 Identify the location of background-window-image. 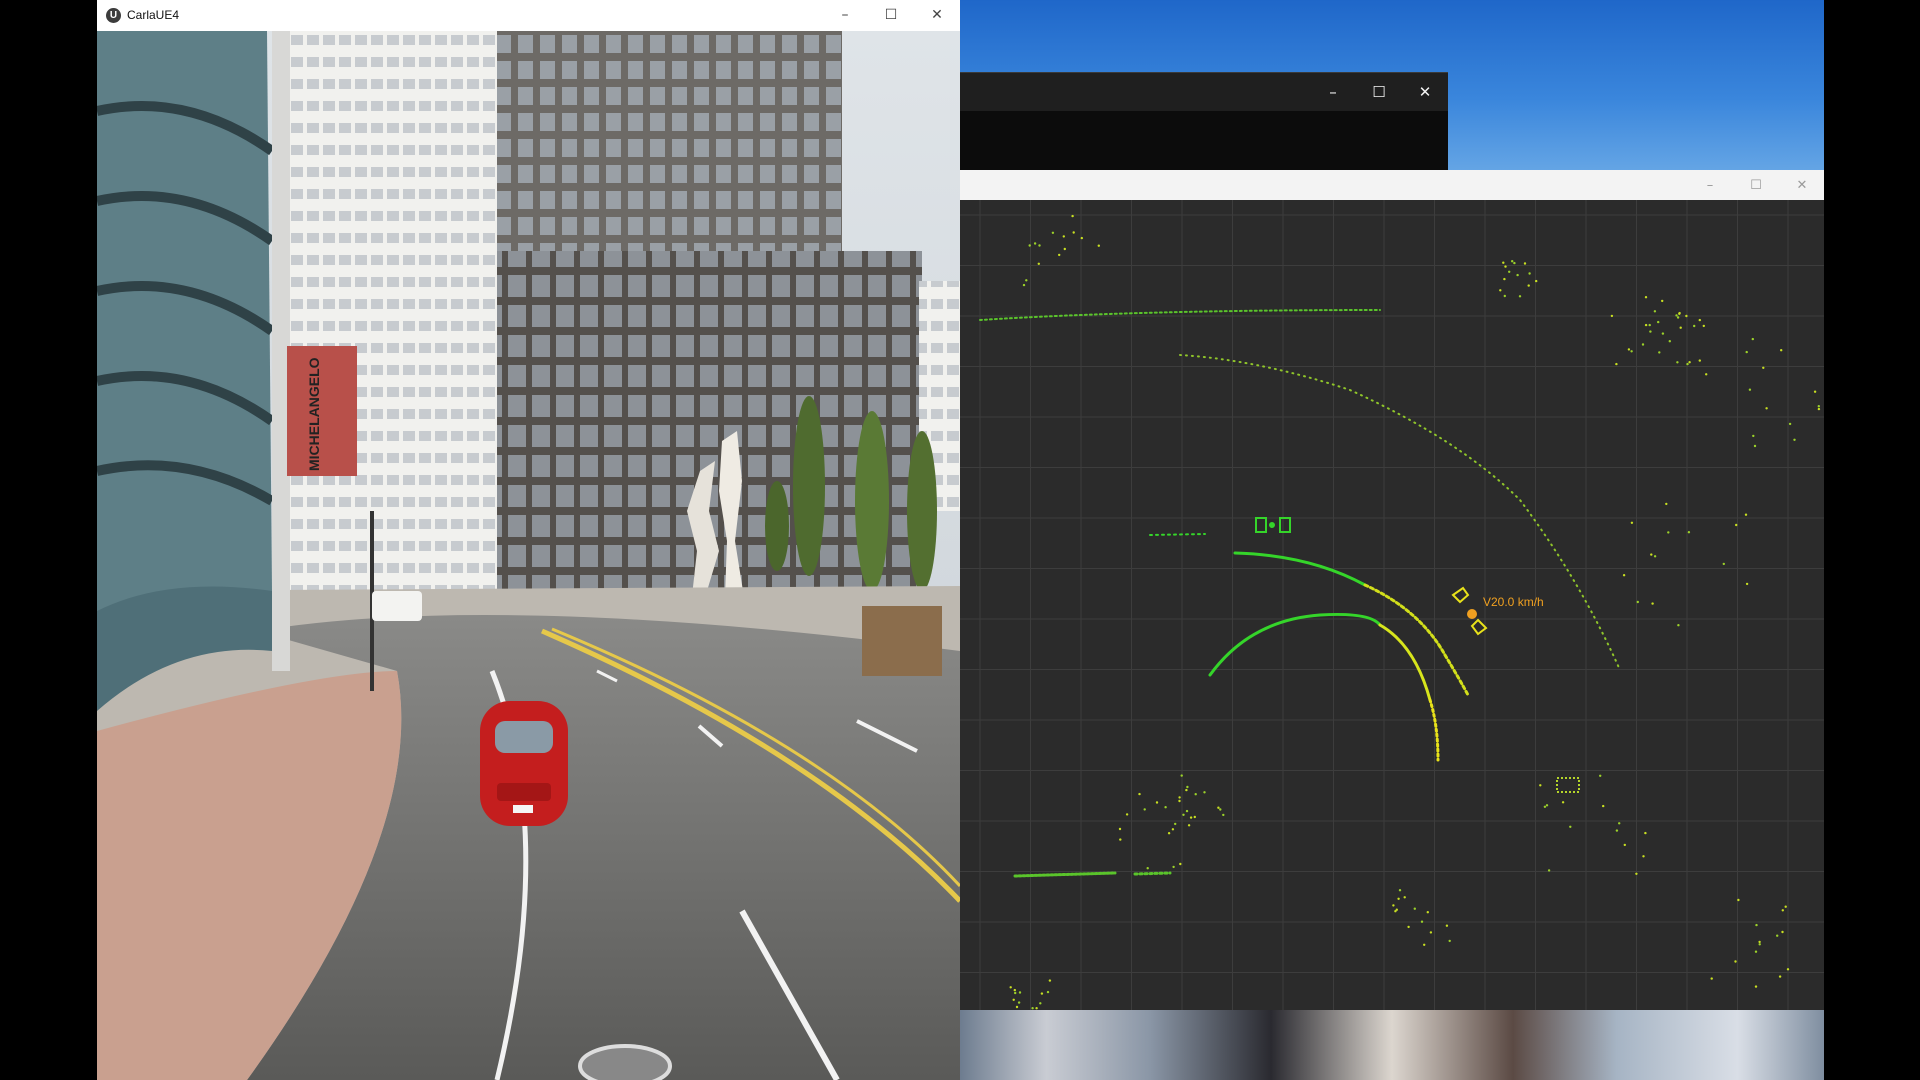
(1392, 1045).